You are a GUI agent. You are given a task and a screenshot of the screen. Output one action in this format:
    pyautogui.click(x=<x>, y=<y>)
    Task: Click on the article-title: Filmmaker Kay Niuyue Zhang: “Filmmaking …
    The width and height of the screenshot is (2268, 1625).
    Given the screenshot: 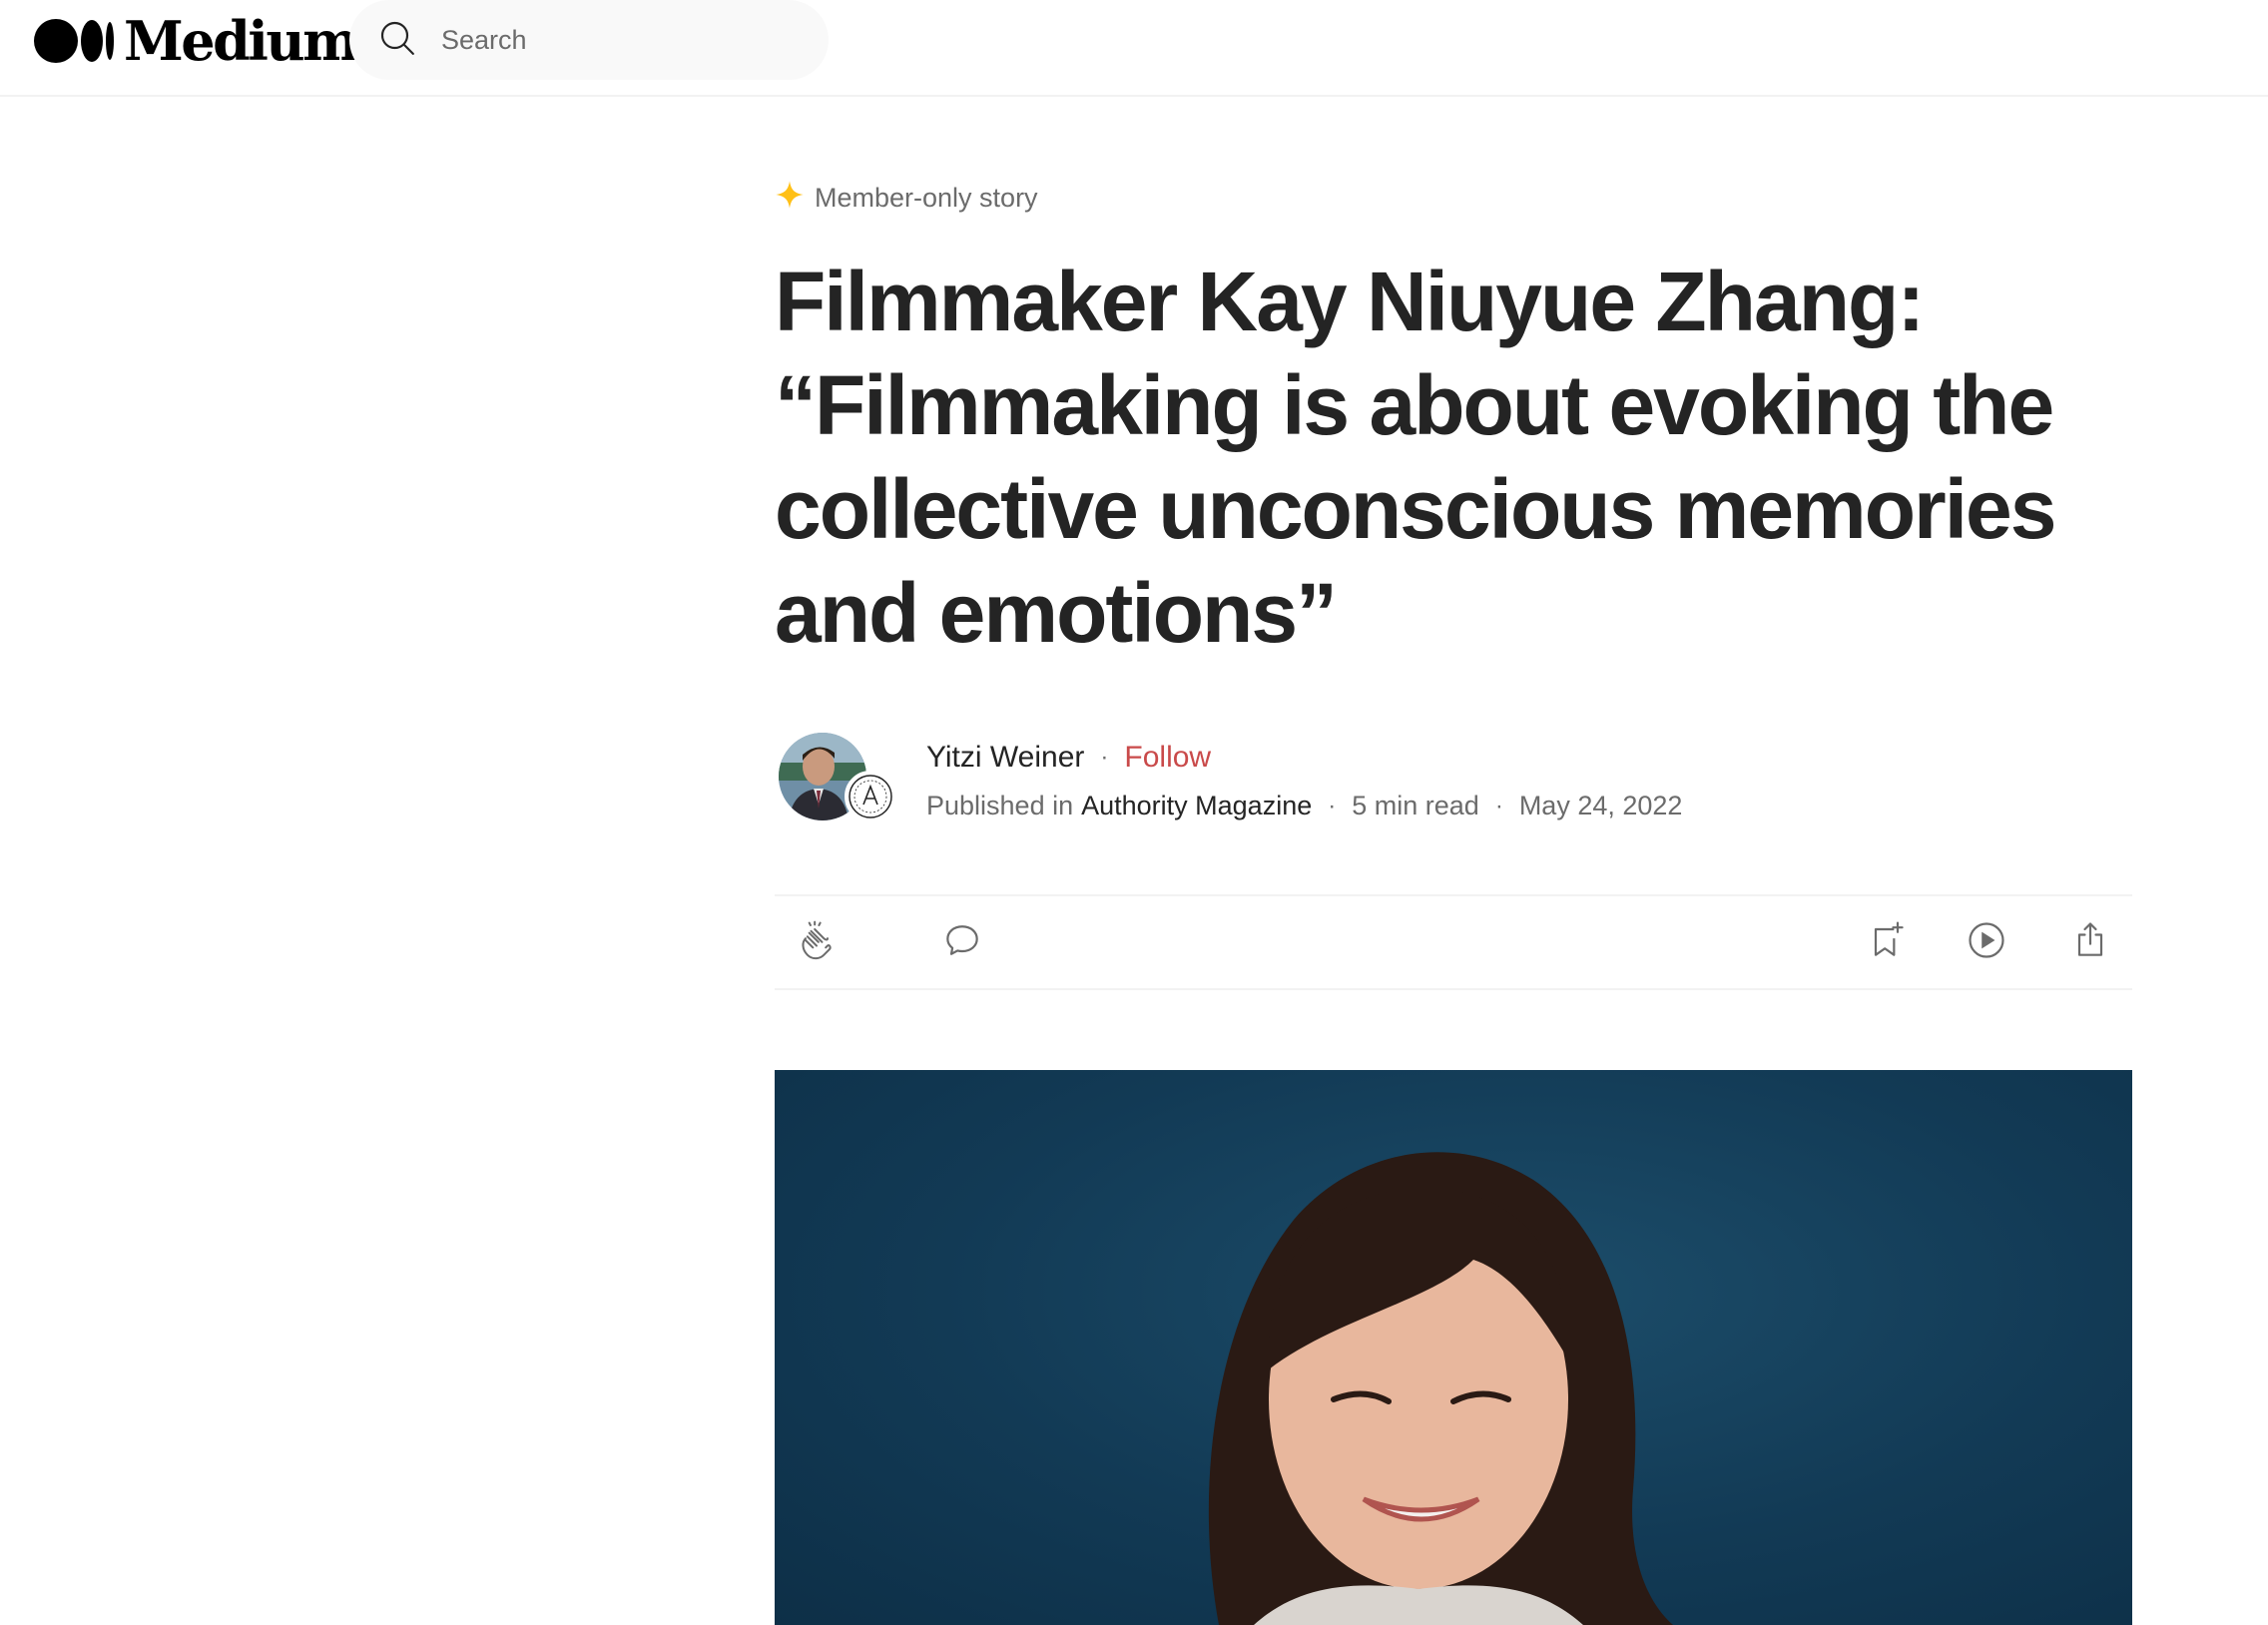 What is the action you would take?
    pyautogui.click(x=1416, y=457)
    